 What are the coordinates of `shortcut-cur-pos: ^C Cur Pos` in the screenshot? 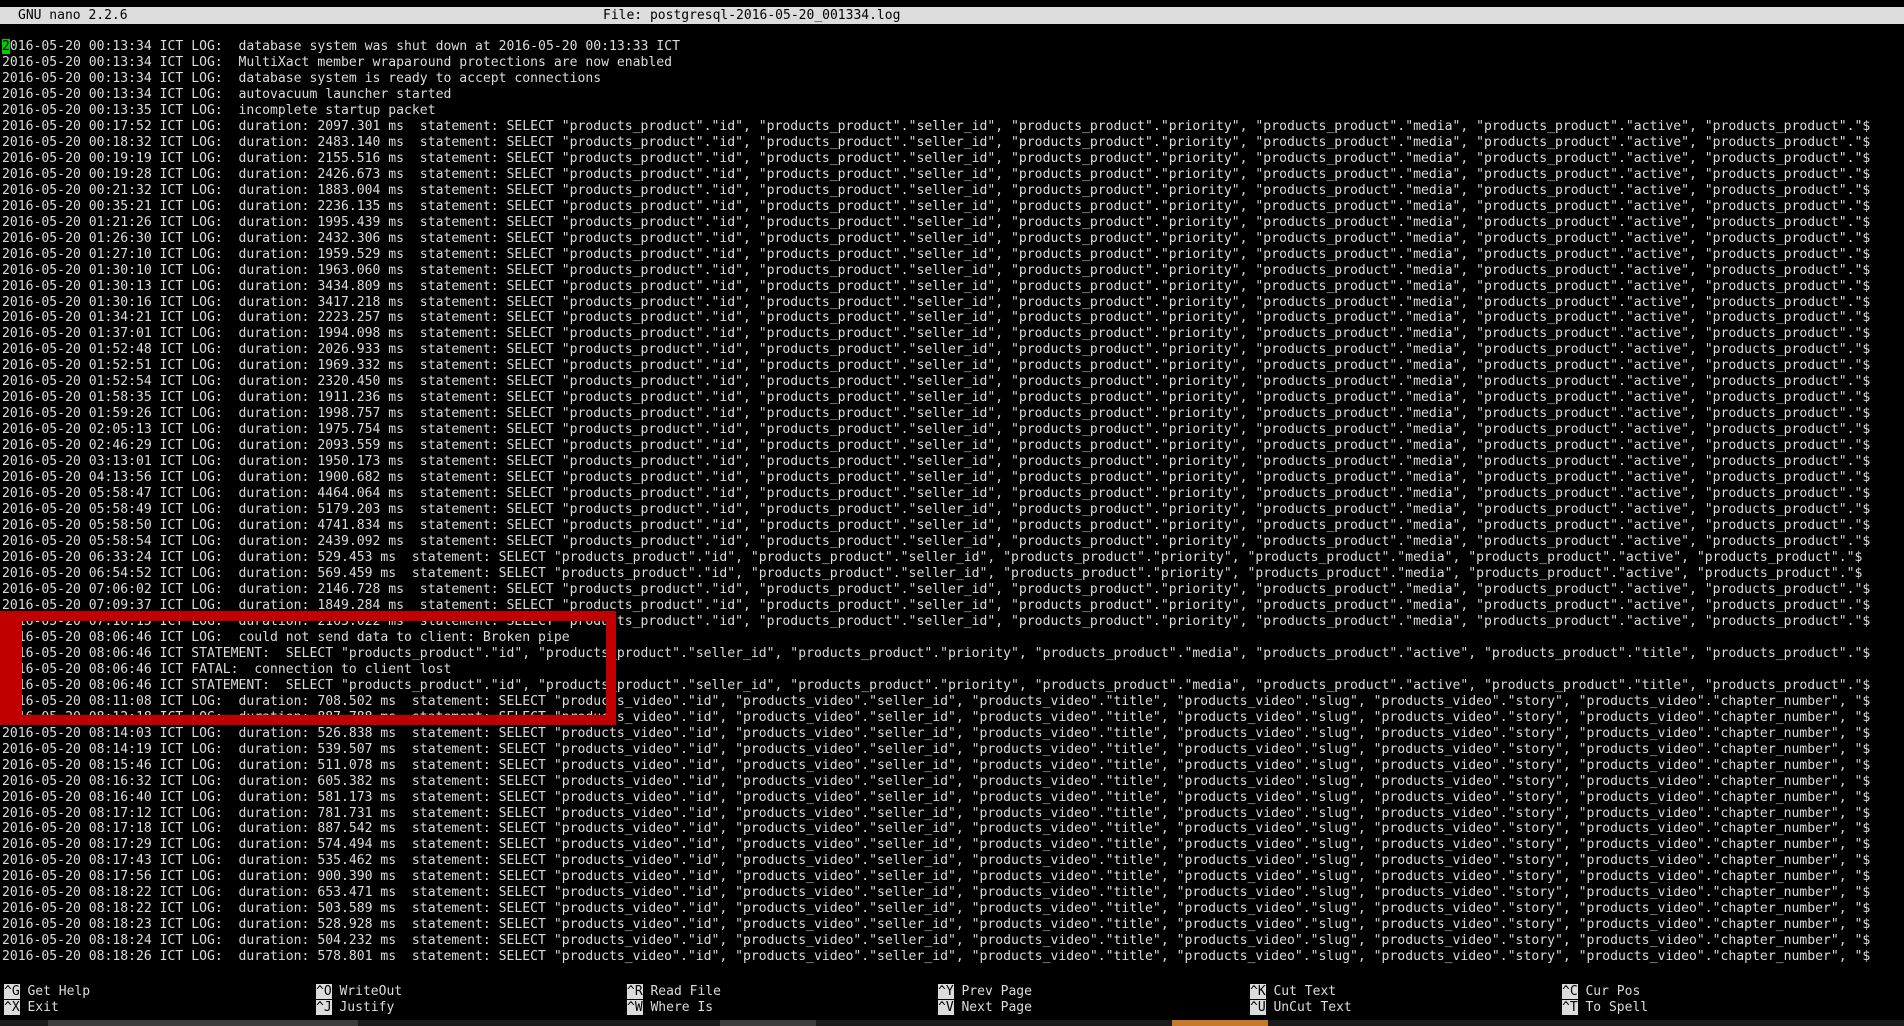 It's located at (1601, 992).